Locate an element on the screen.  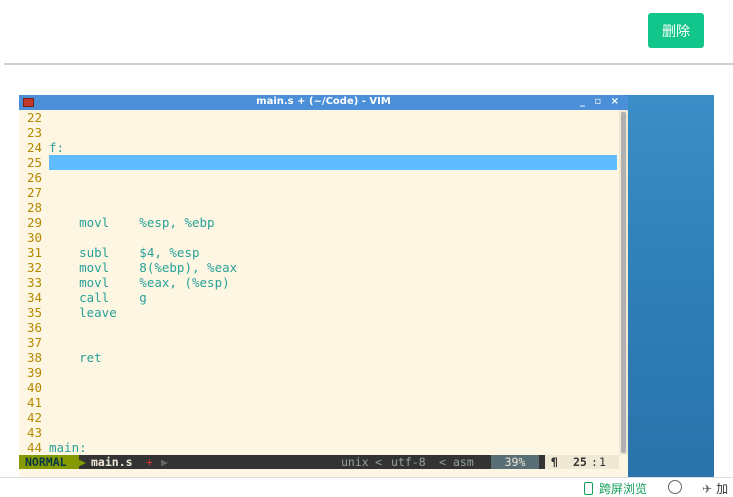
line-code: movl %esp, %ebp is located at coordinates (132, 222).